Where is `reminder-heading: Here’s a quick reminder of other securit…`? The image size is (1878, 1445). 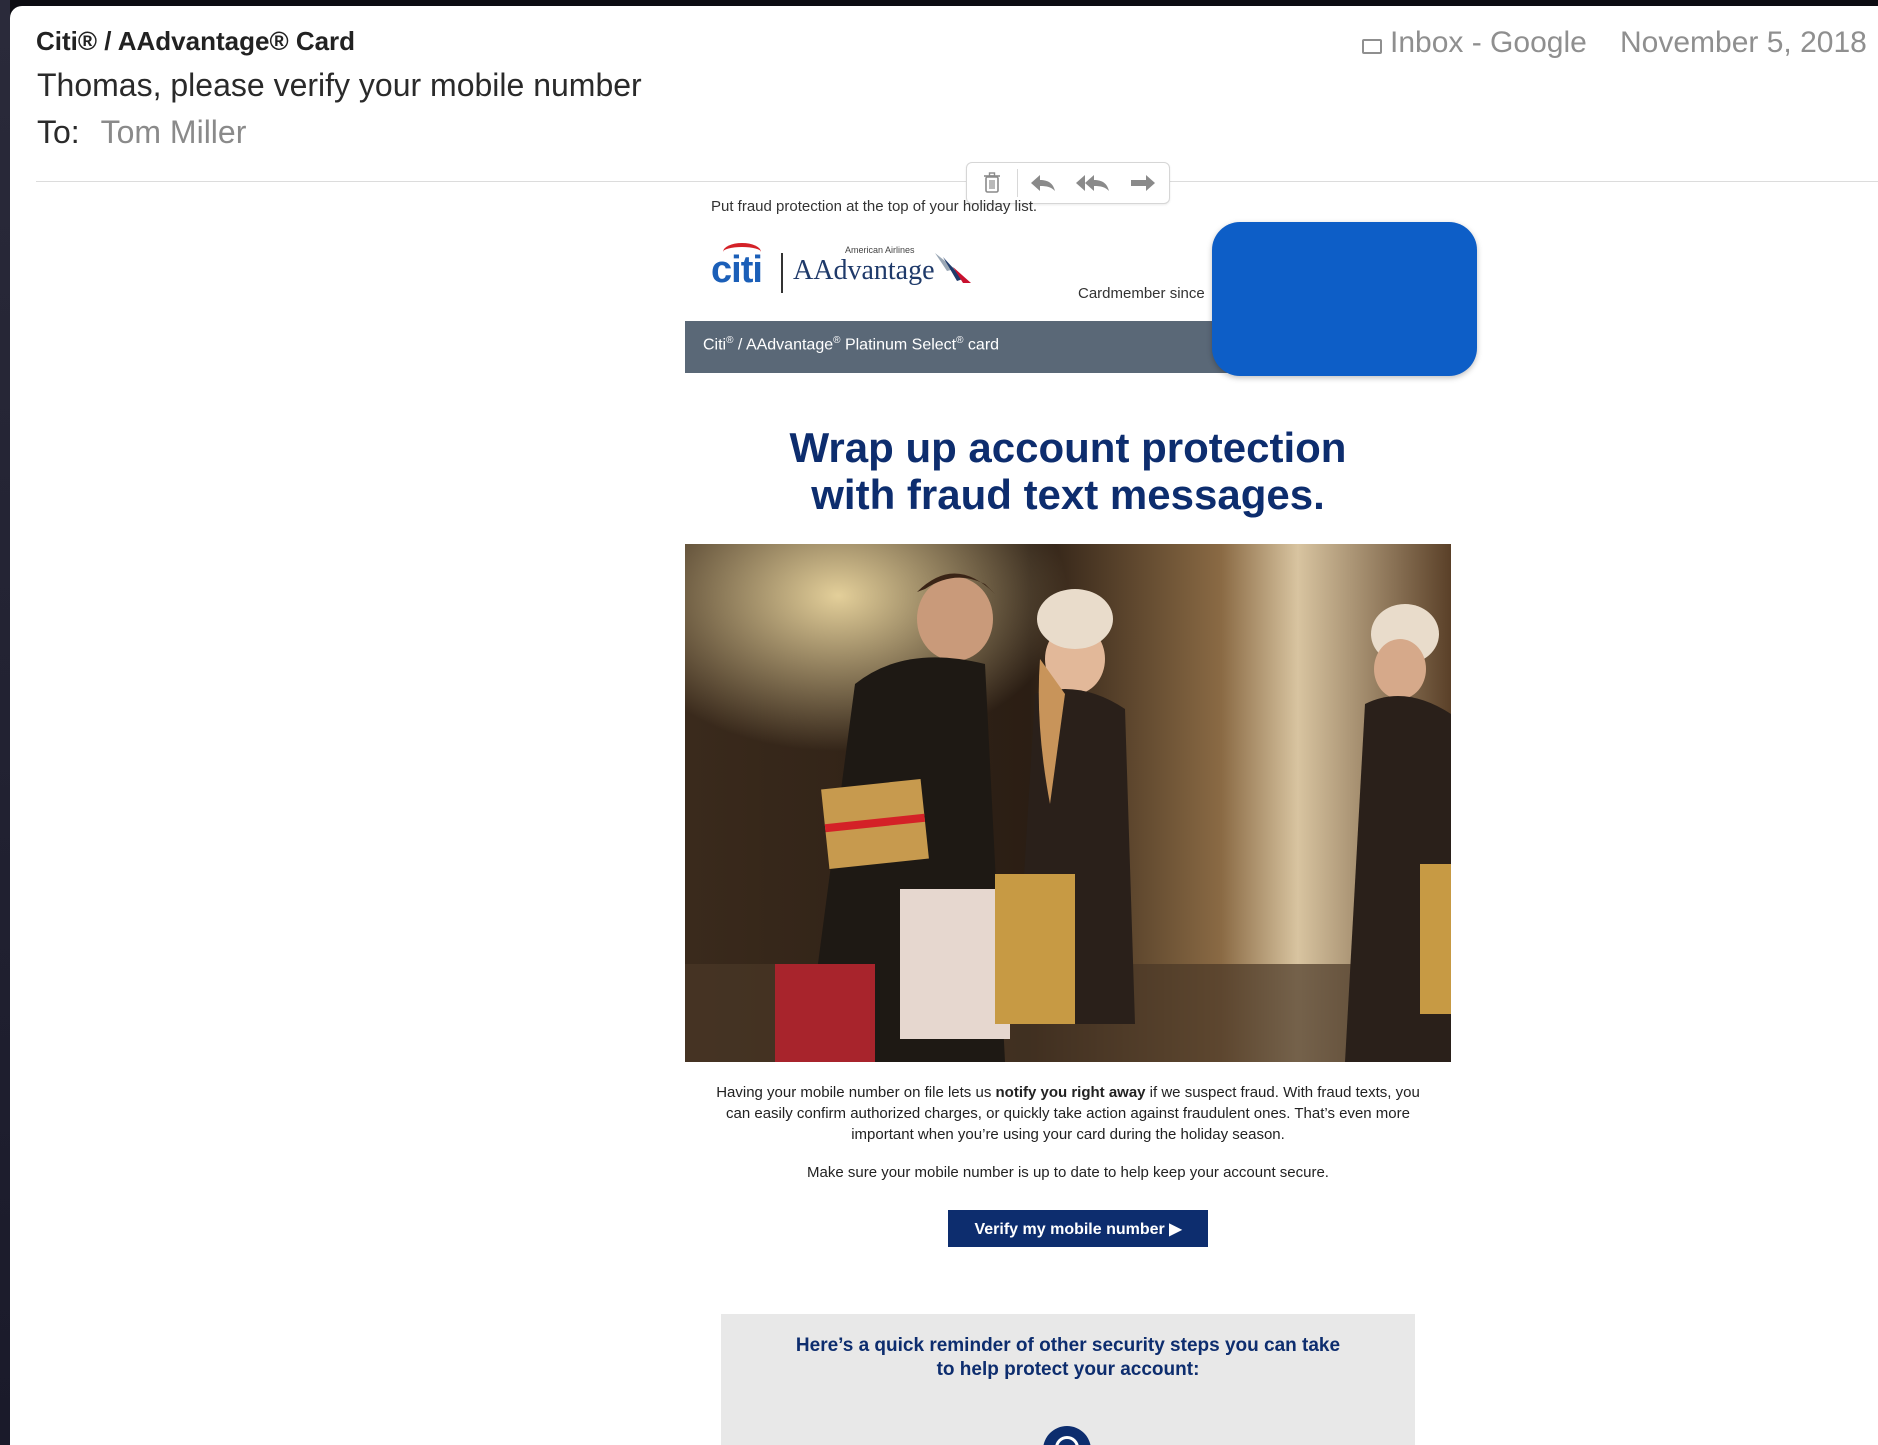
reminder-heading: Here’s a quick reminder of other securit… is located at coordinates (1068, 1357).